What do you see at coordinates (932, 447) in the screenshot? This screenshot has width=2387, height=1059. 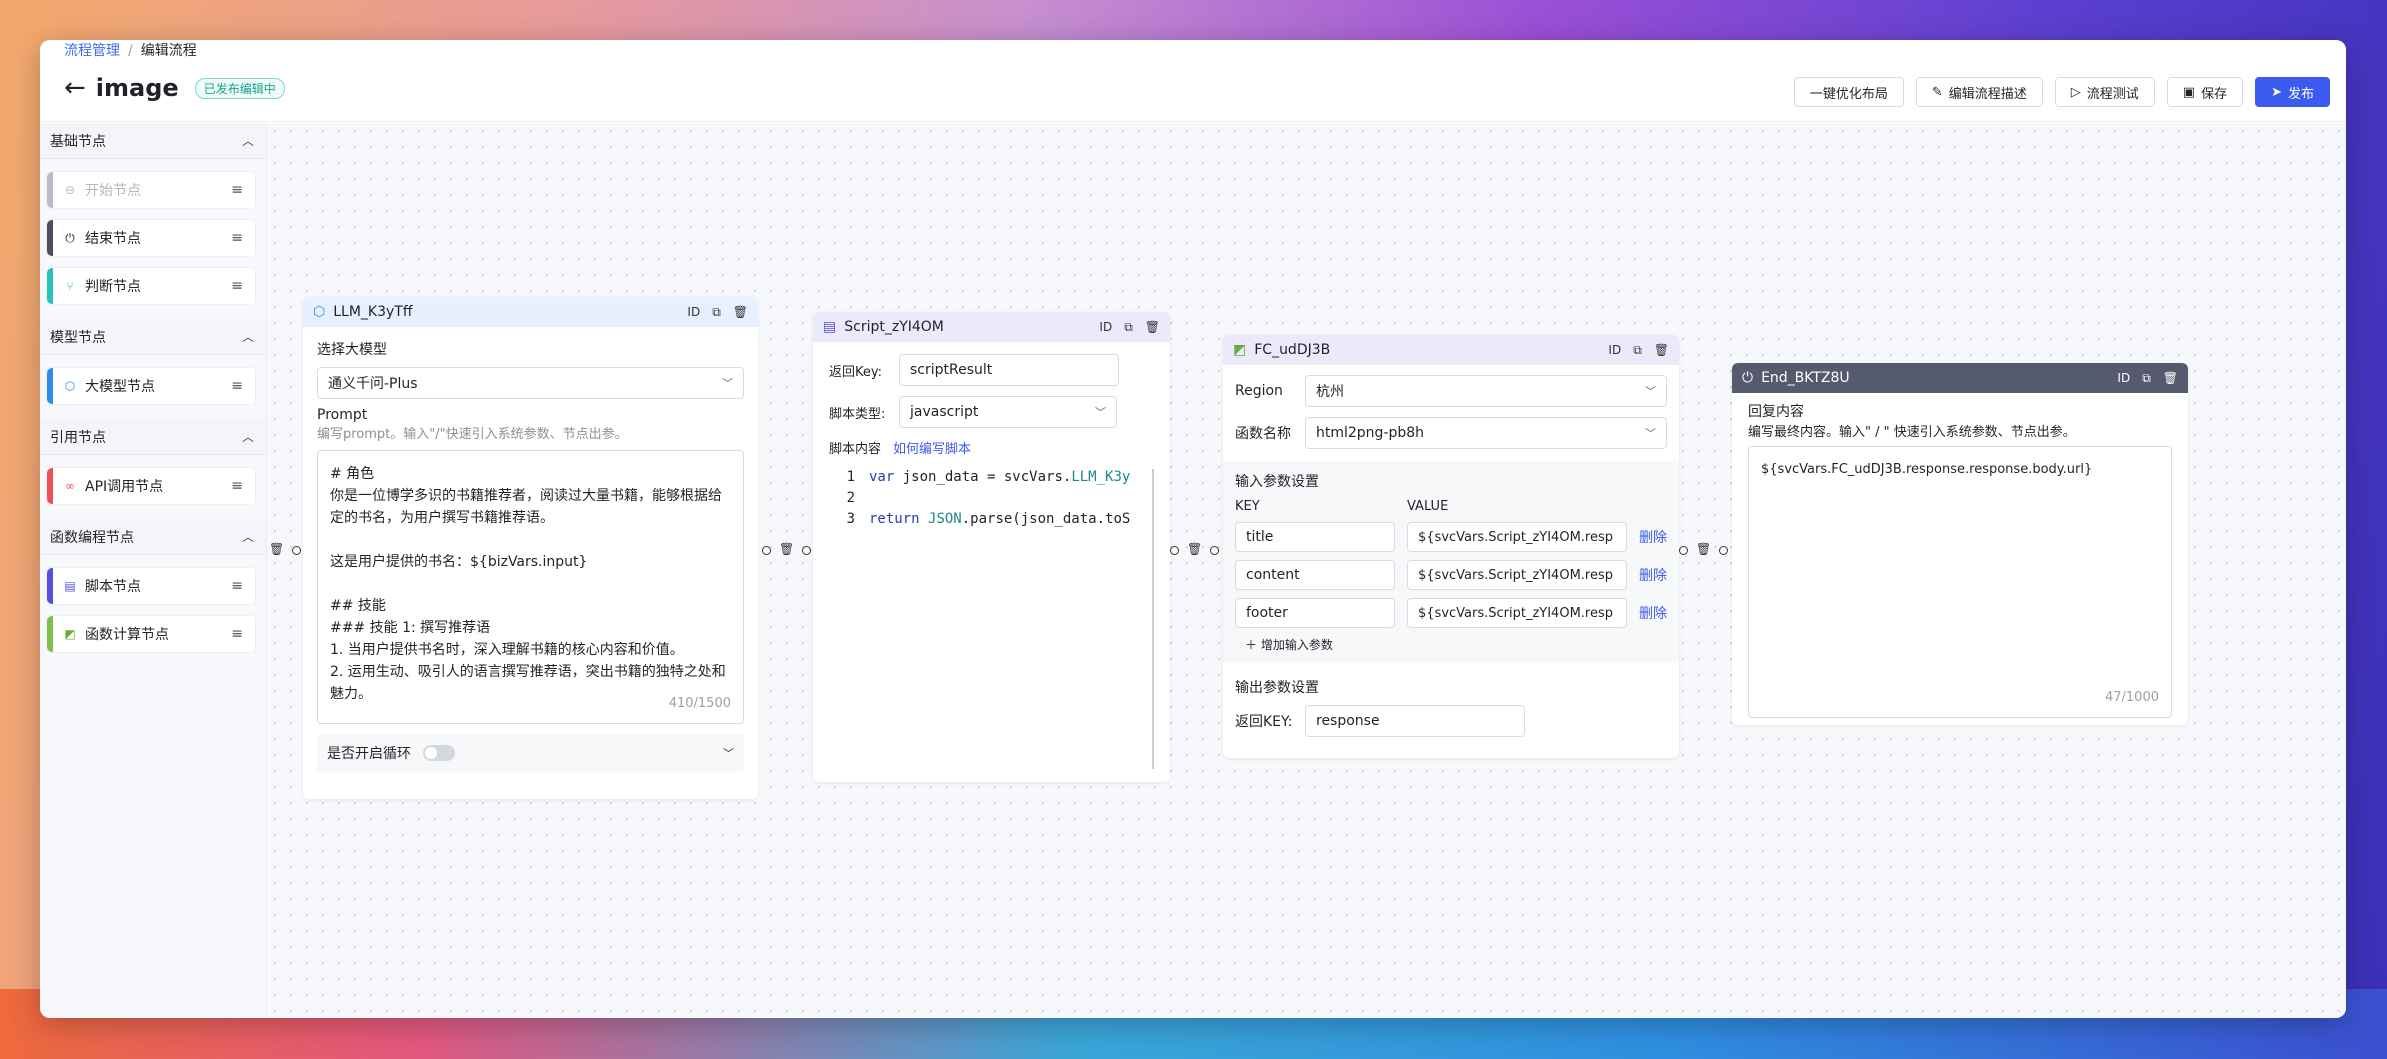 I see `how-to-script-link: 如何编写脚本` at bounding box center [932, 447].